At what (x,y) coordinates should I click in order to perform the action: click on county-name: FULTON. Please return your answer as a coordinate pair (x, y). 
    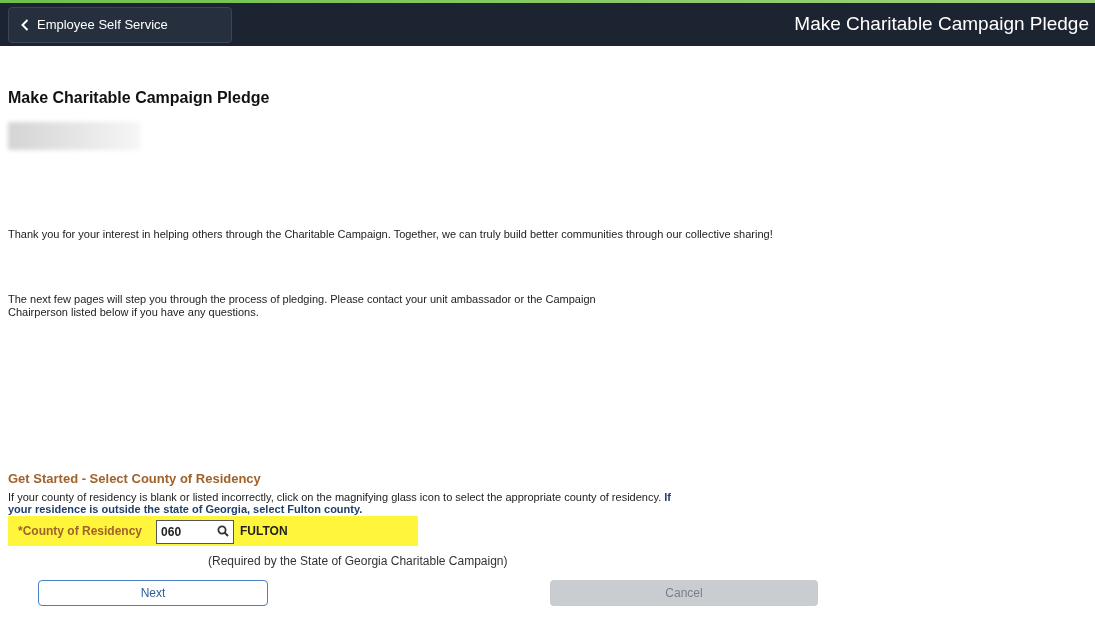
    Looking at the image, I should click on (264, 531).